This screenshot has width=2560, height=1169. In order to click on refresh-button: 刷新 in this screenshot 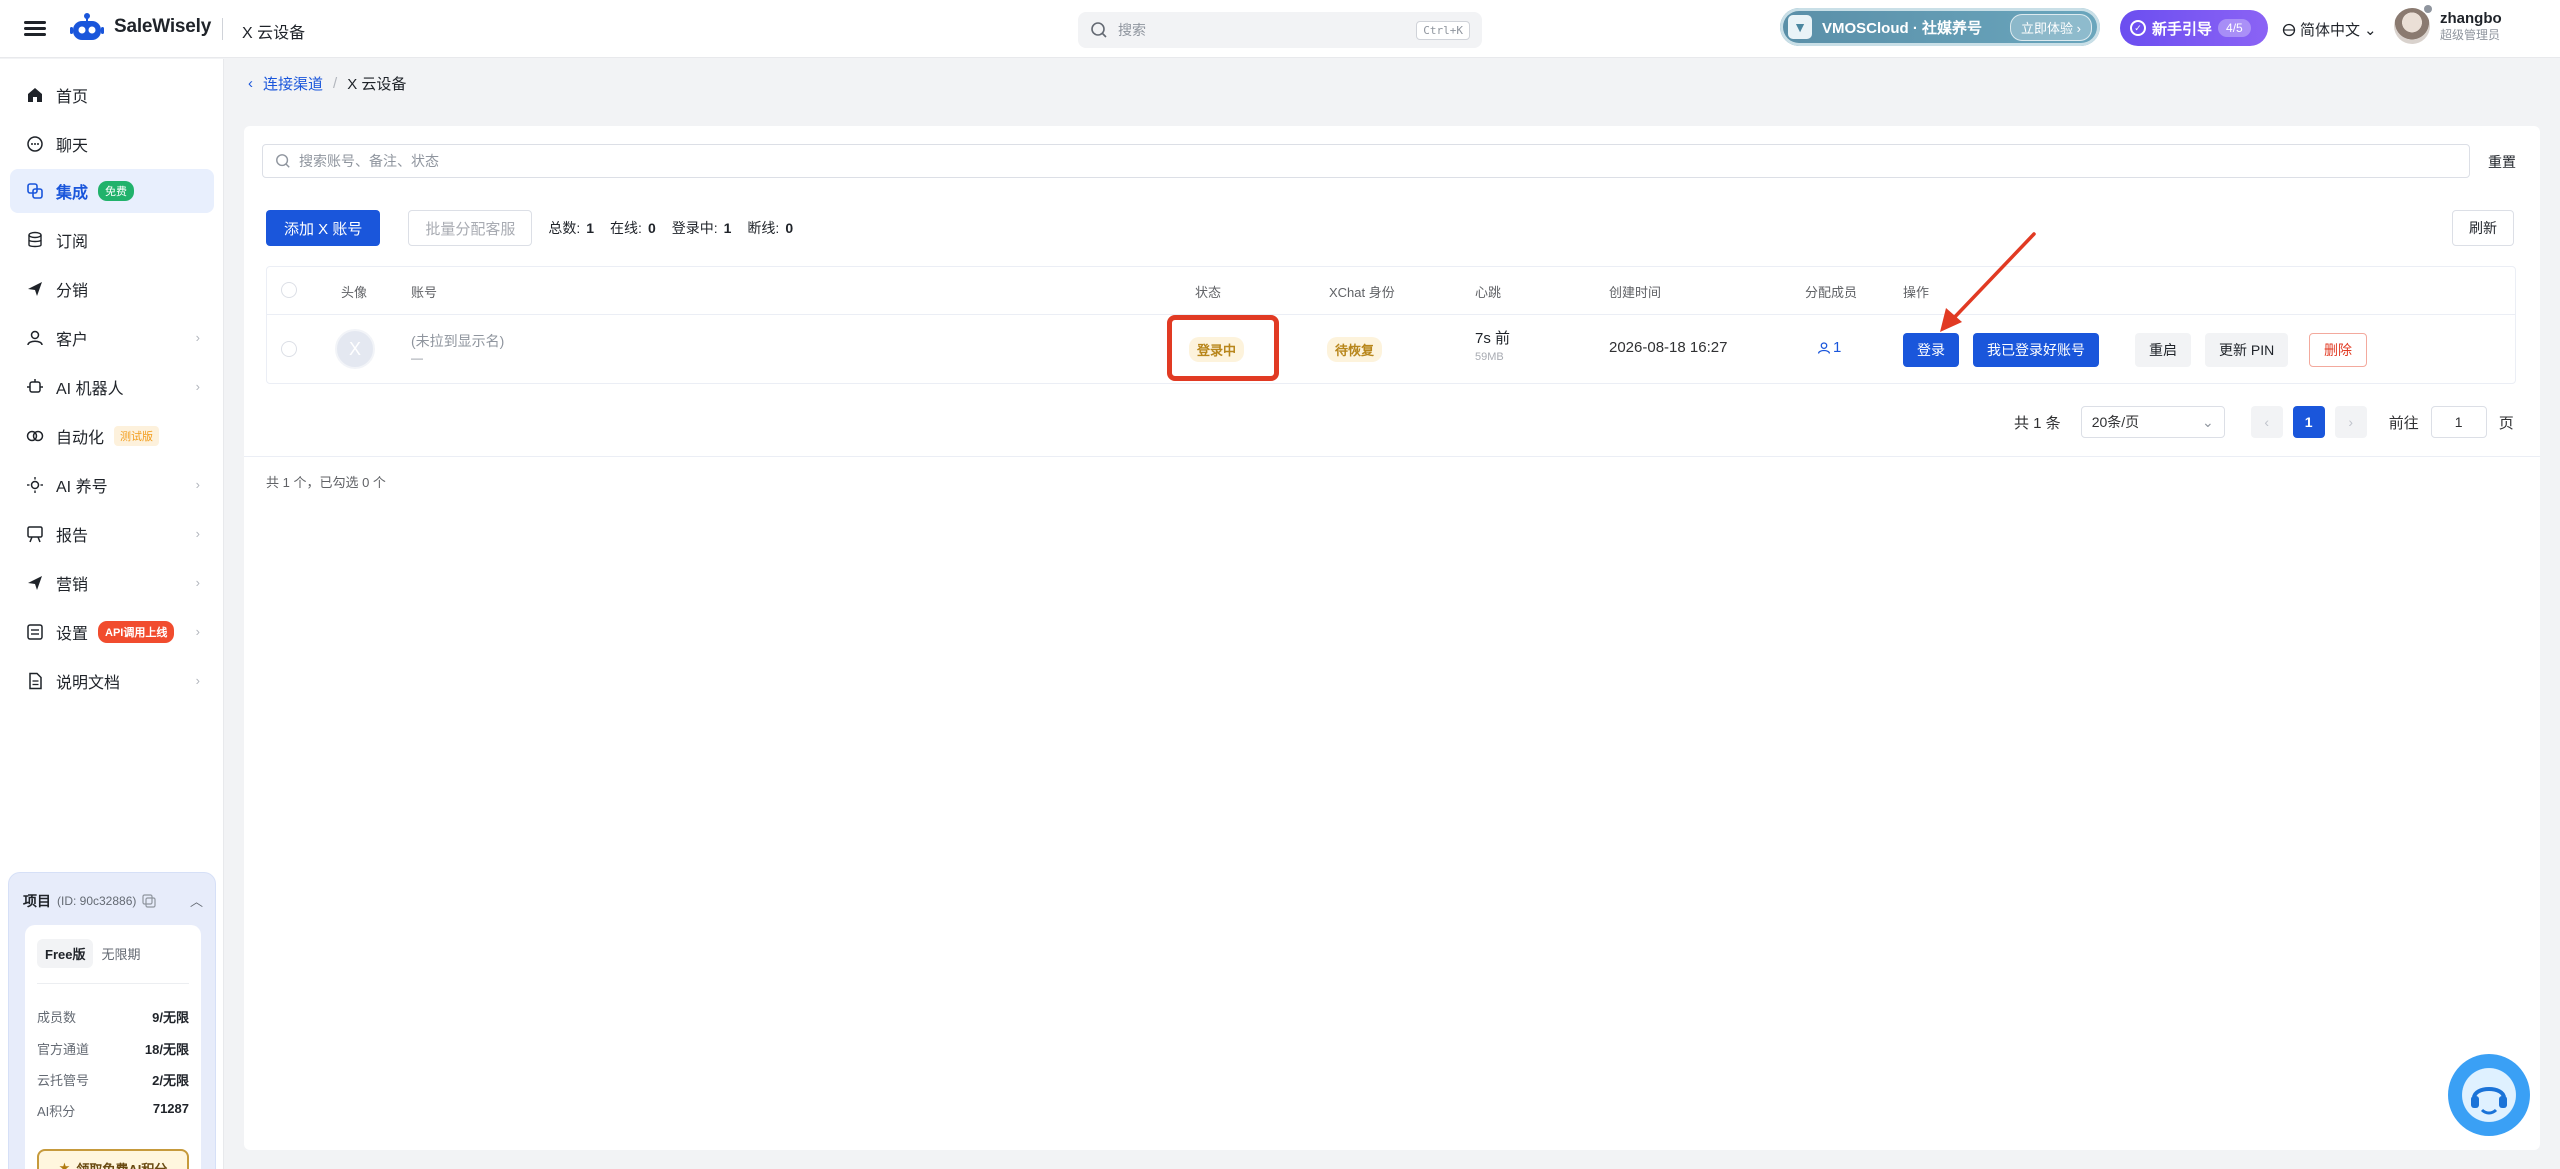, I will do `click(2483, 228)`.